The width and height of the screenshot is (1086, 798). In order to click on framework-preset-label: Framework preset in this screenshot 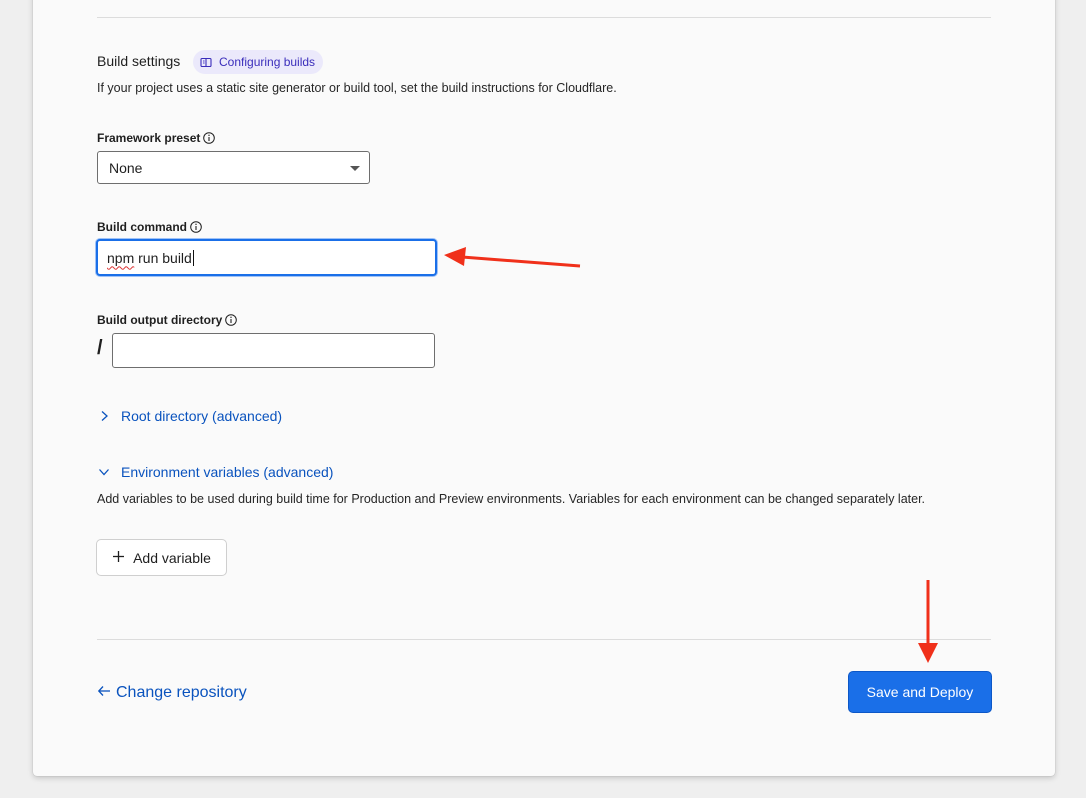, I will do `click(156, 138)`.